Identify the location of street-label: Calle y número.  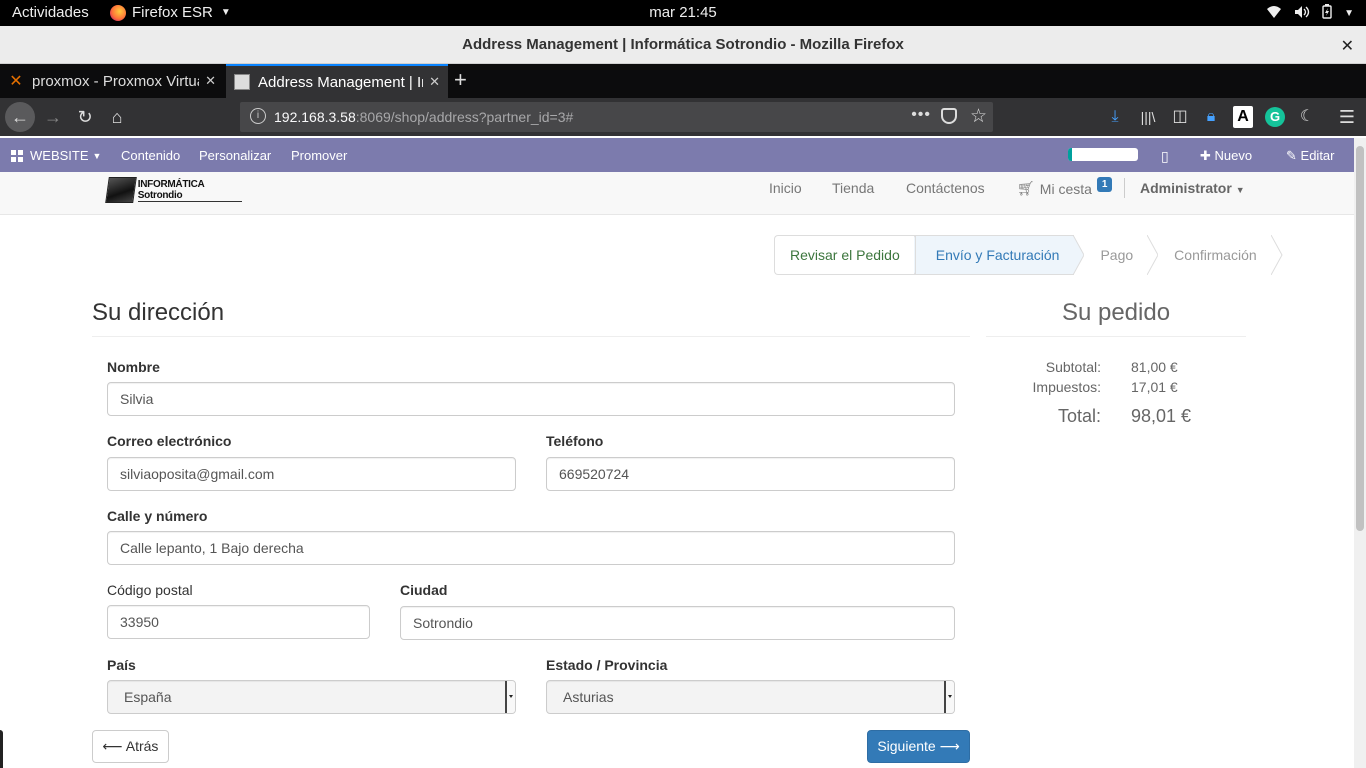
(157, 516).